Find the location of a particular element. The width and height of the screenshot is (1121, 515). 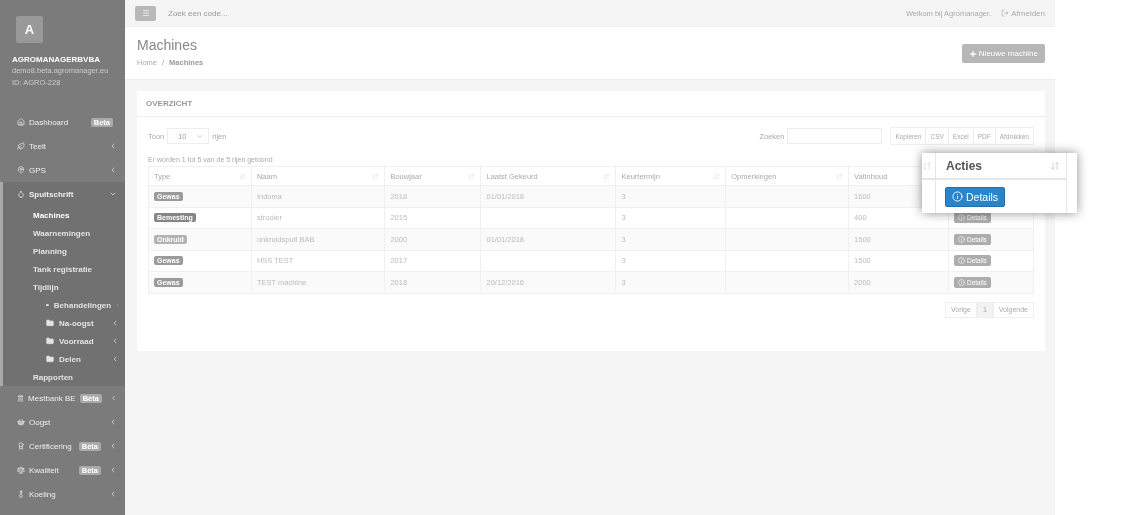

submenu-item: Machines is located at coordinates (64, 215).